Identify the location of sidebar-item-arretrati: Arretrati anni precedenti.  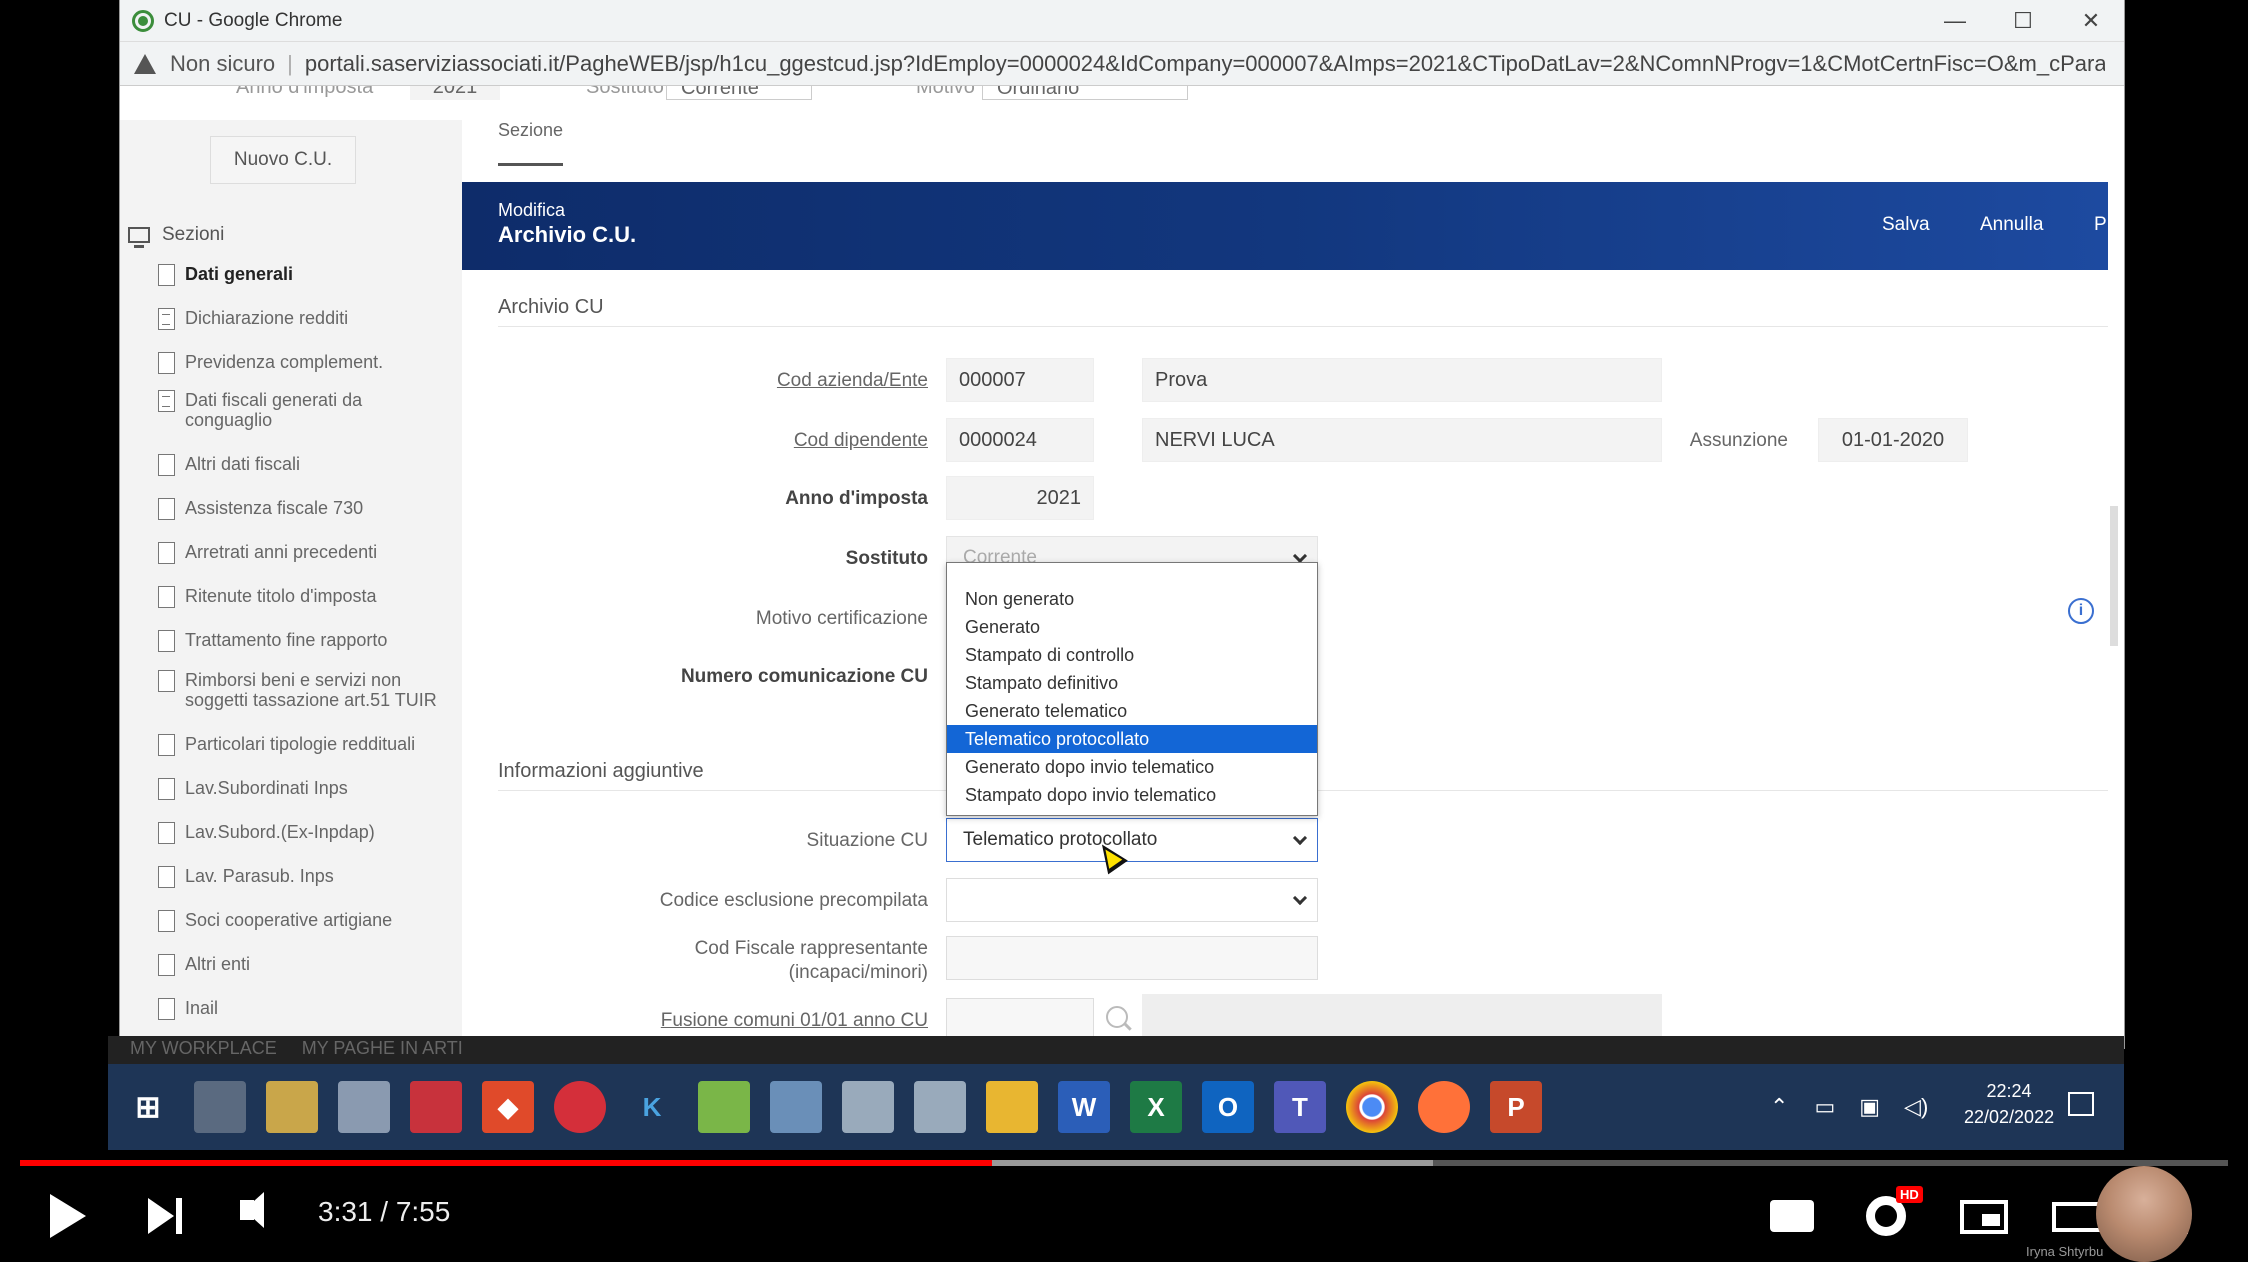
(303, 553).